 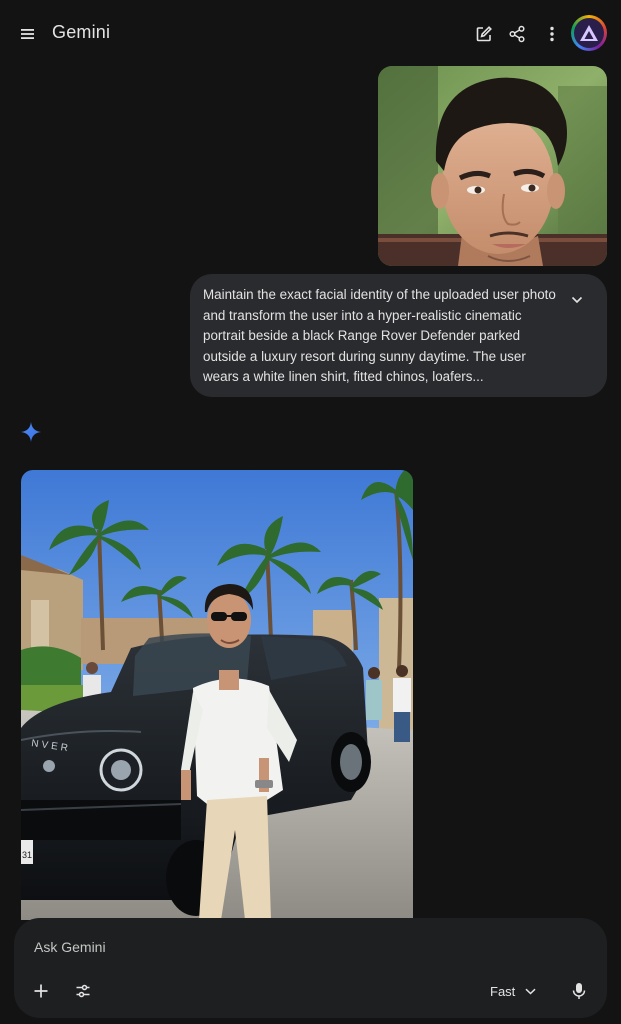 I want to click on gemini-sparkle-icon, so click(x=31, y=432).